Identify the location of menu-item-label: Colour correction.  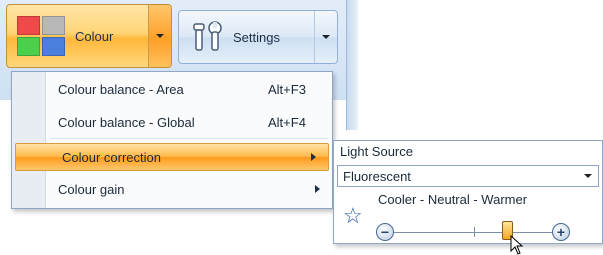
(111, 157).